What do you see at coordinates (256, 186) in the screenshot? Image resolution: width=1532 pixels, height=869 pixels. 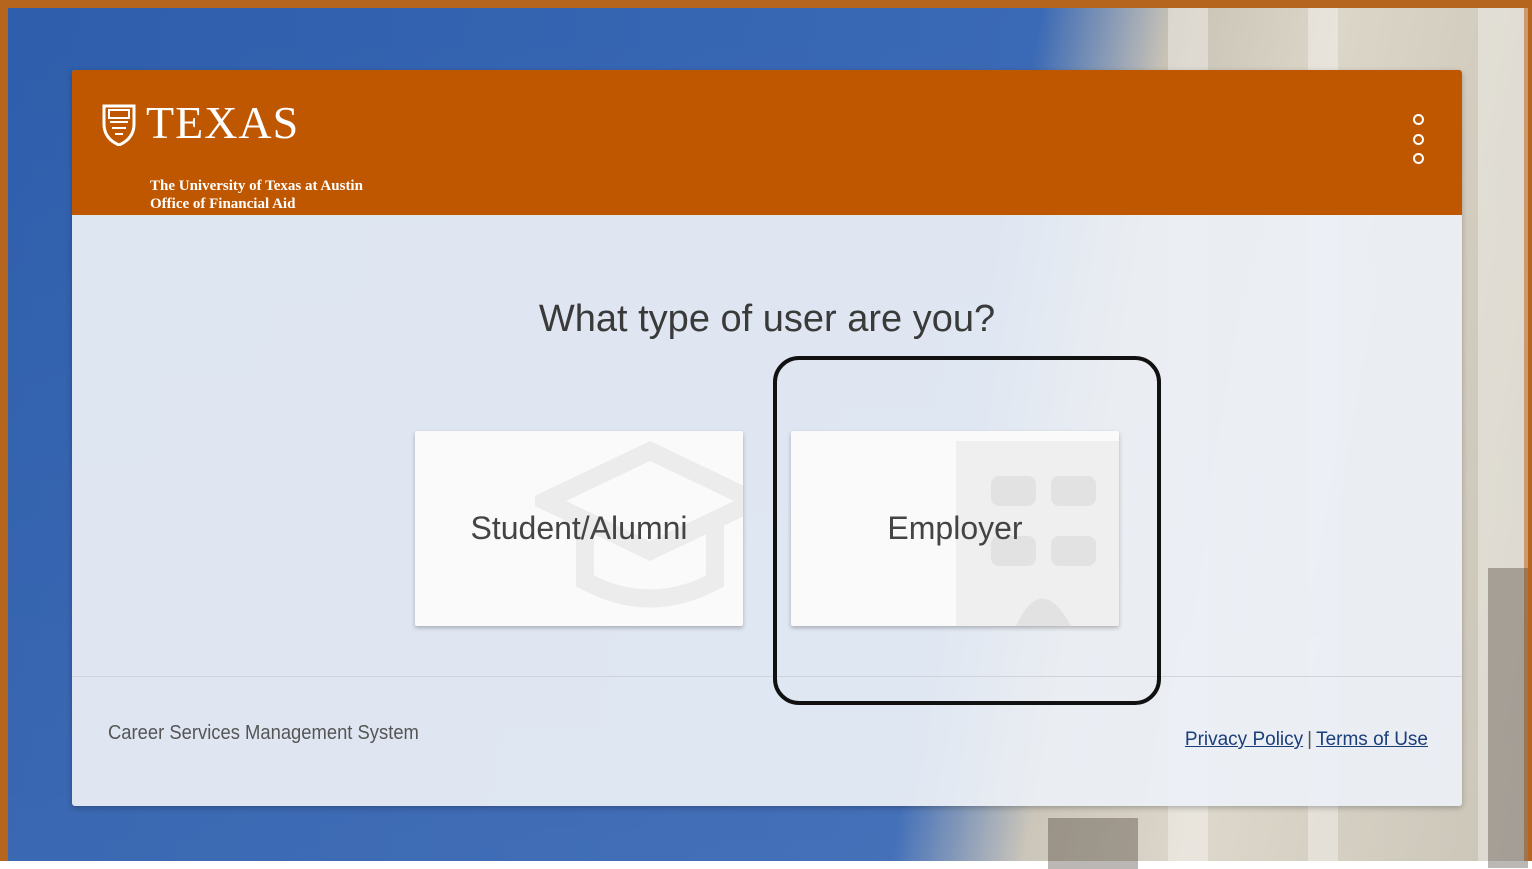 I see `university-name: The University of Texas at Austin` at bounding box center [256, 186].